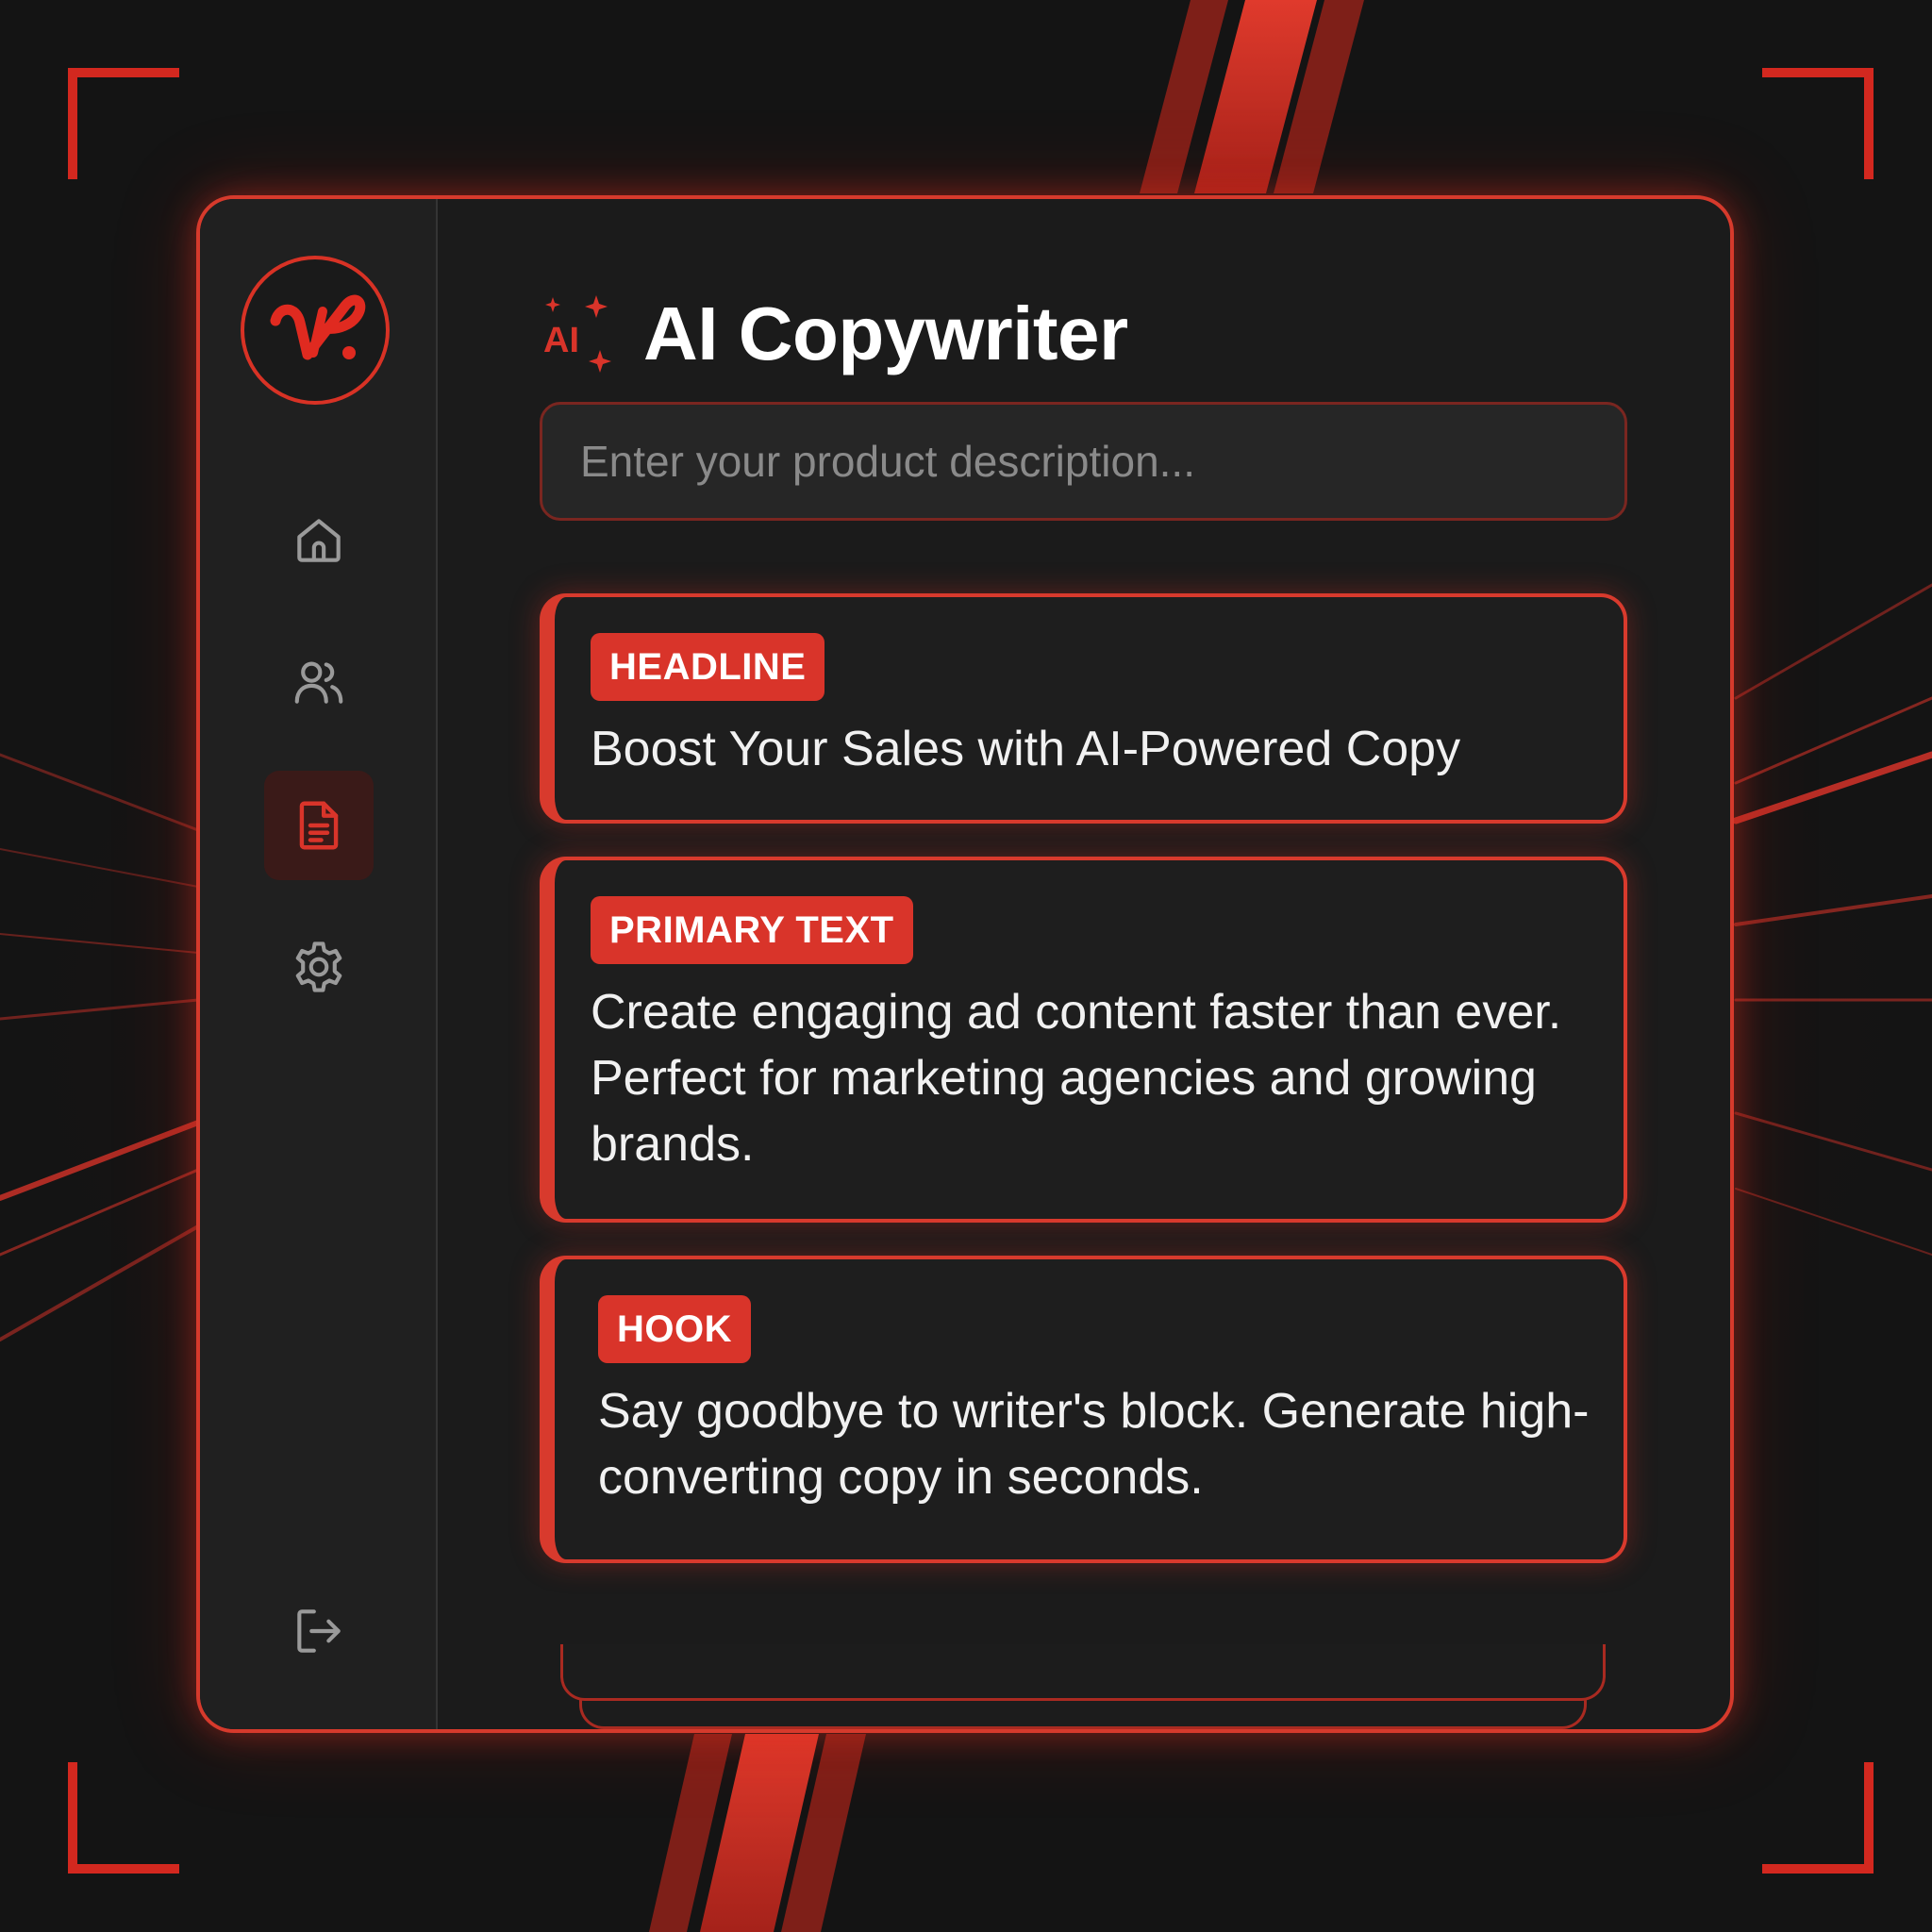 This screenshot has width=1932, height=1932. I want to click on users-icon, so click(318, 682).